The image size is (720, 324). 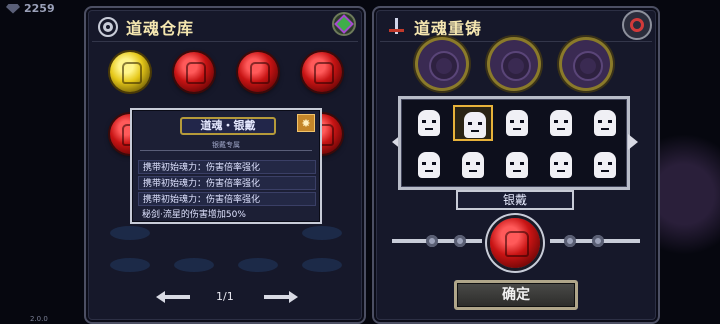 I want to click on tooltip-subtitle: 银戴专属, so click(x=226, y=145).